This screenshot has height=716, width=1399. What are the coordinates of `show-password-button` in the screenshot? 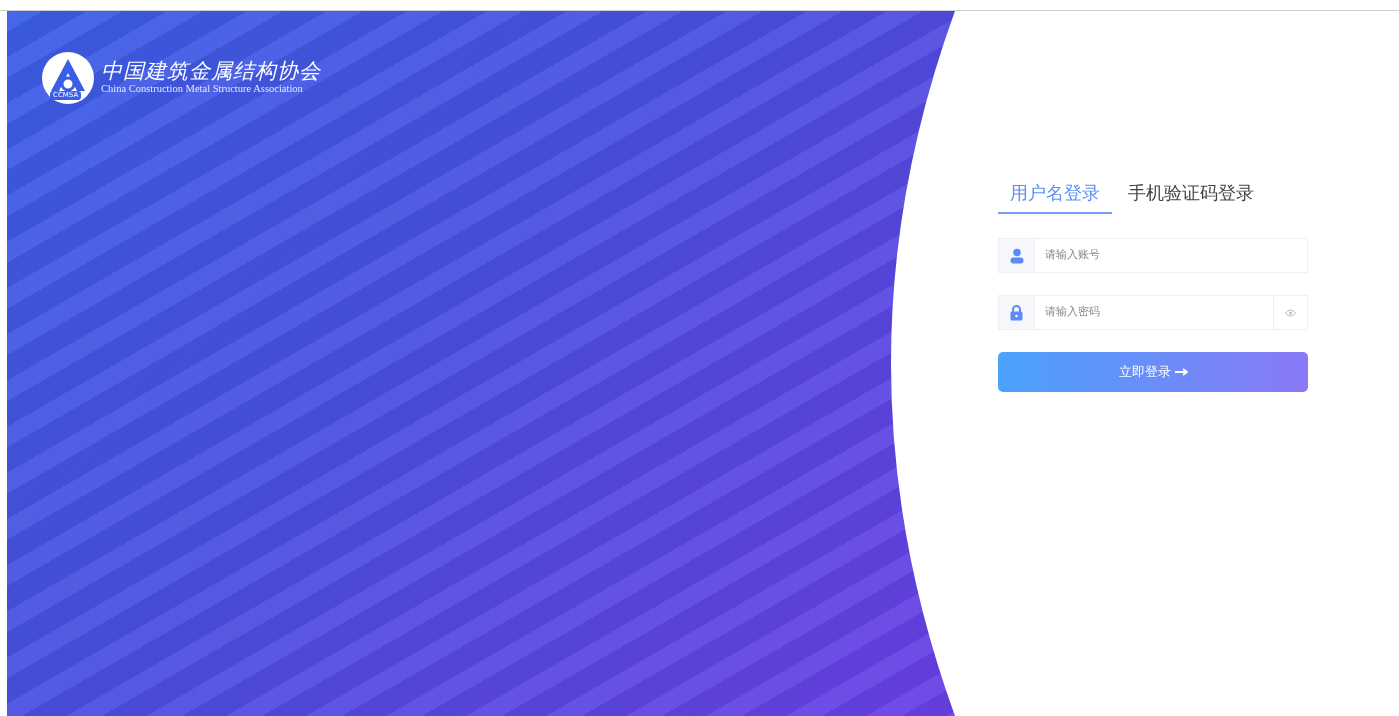 It's located at (1291, 312).